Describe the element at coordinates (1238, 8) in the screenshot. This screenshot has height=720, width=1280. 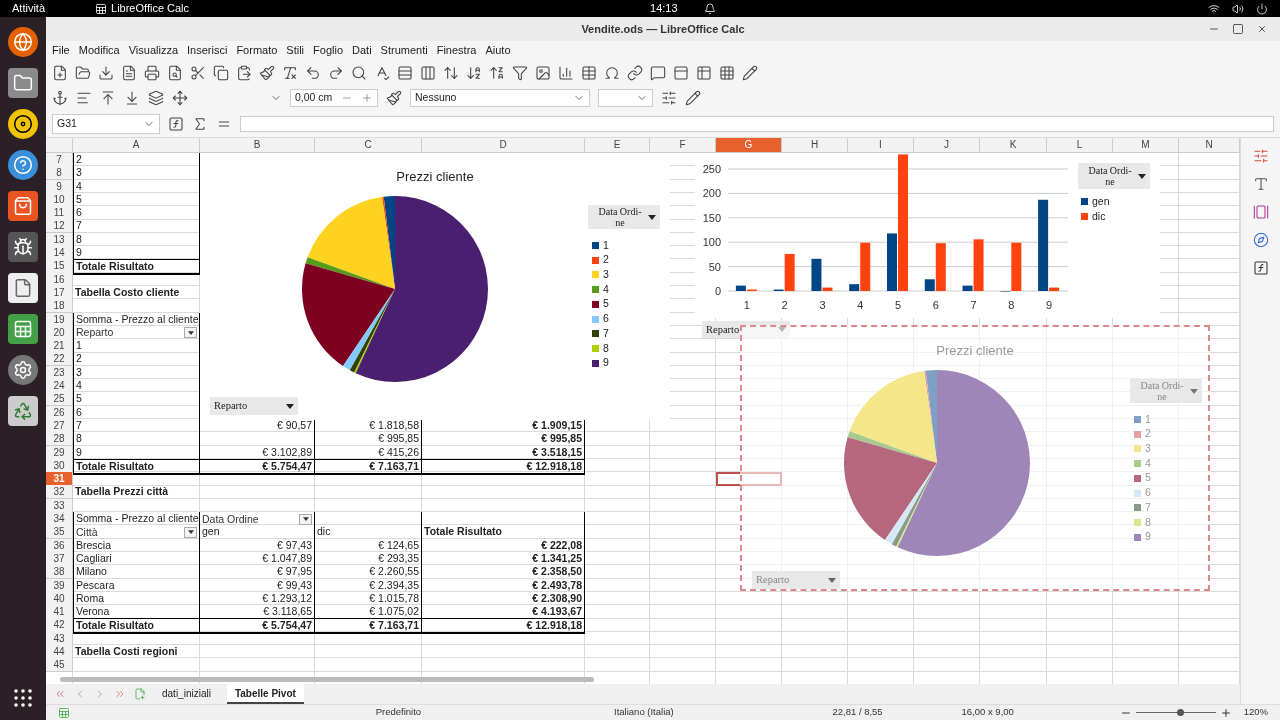
I see `volume-icon` at that location.